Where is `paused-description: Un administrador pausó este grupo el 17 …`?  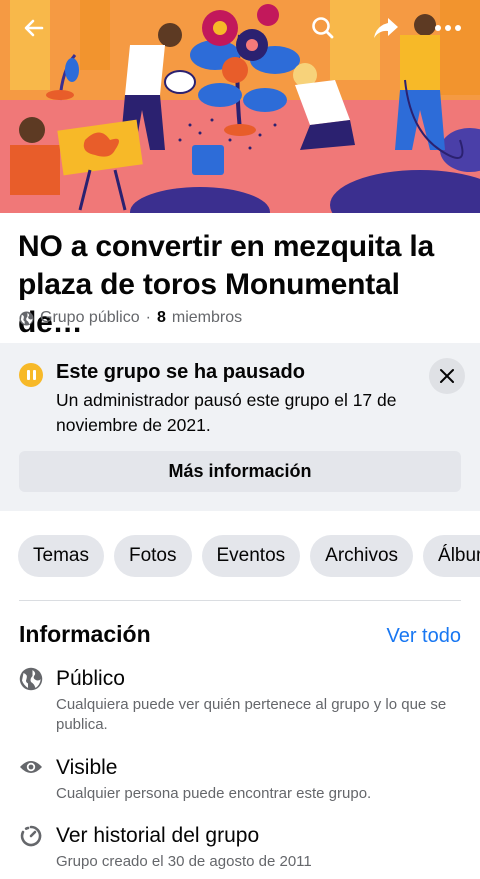
paused-description: Un administrador pausó este grupo el 17 … is located at coordinates (226, 412).